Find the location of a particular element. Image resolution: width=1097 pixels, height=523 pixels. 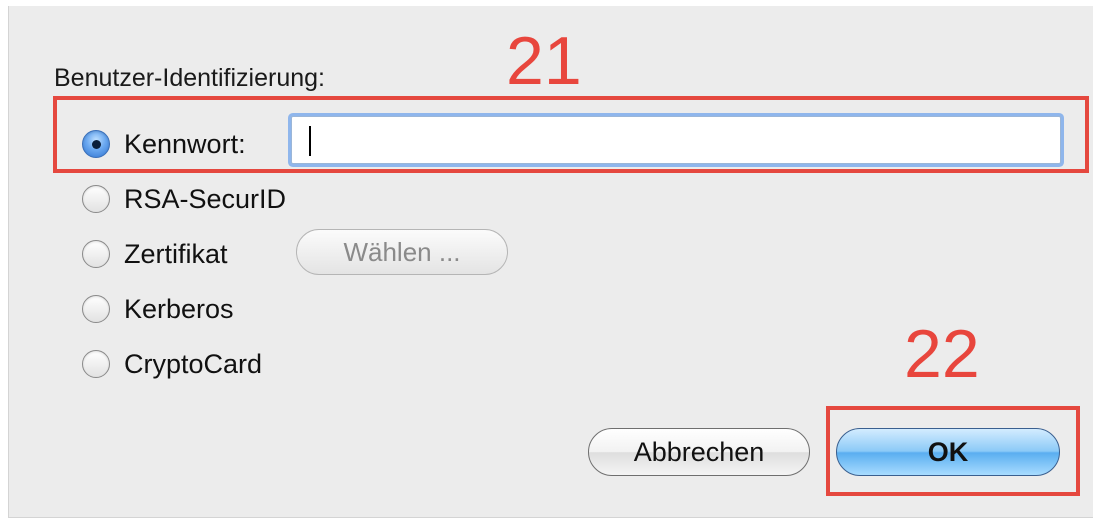

radio-option-rsa-securid: RSA-SecurID is located at coordinates (184, 199).